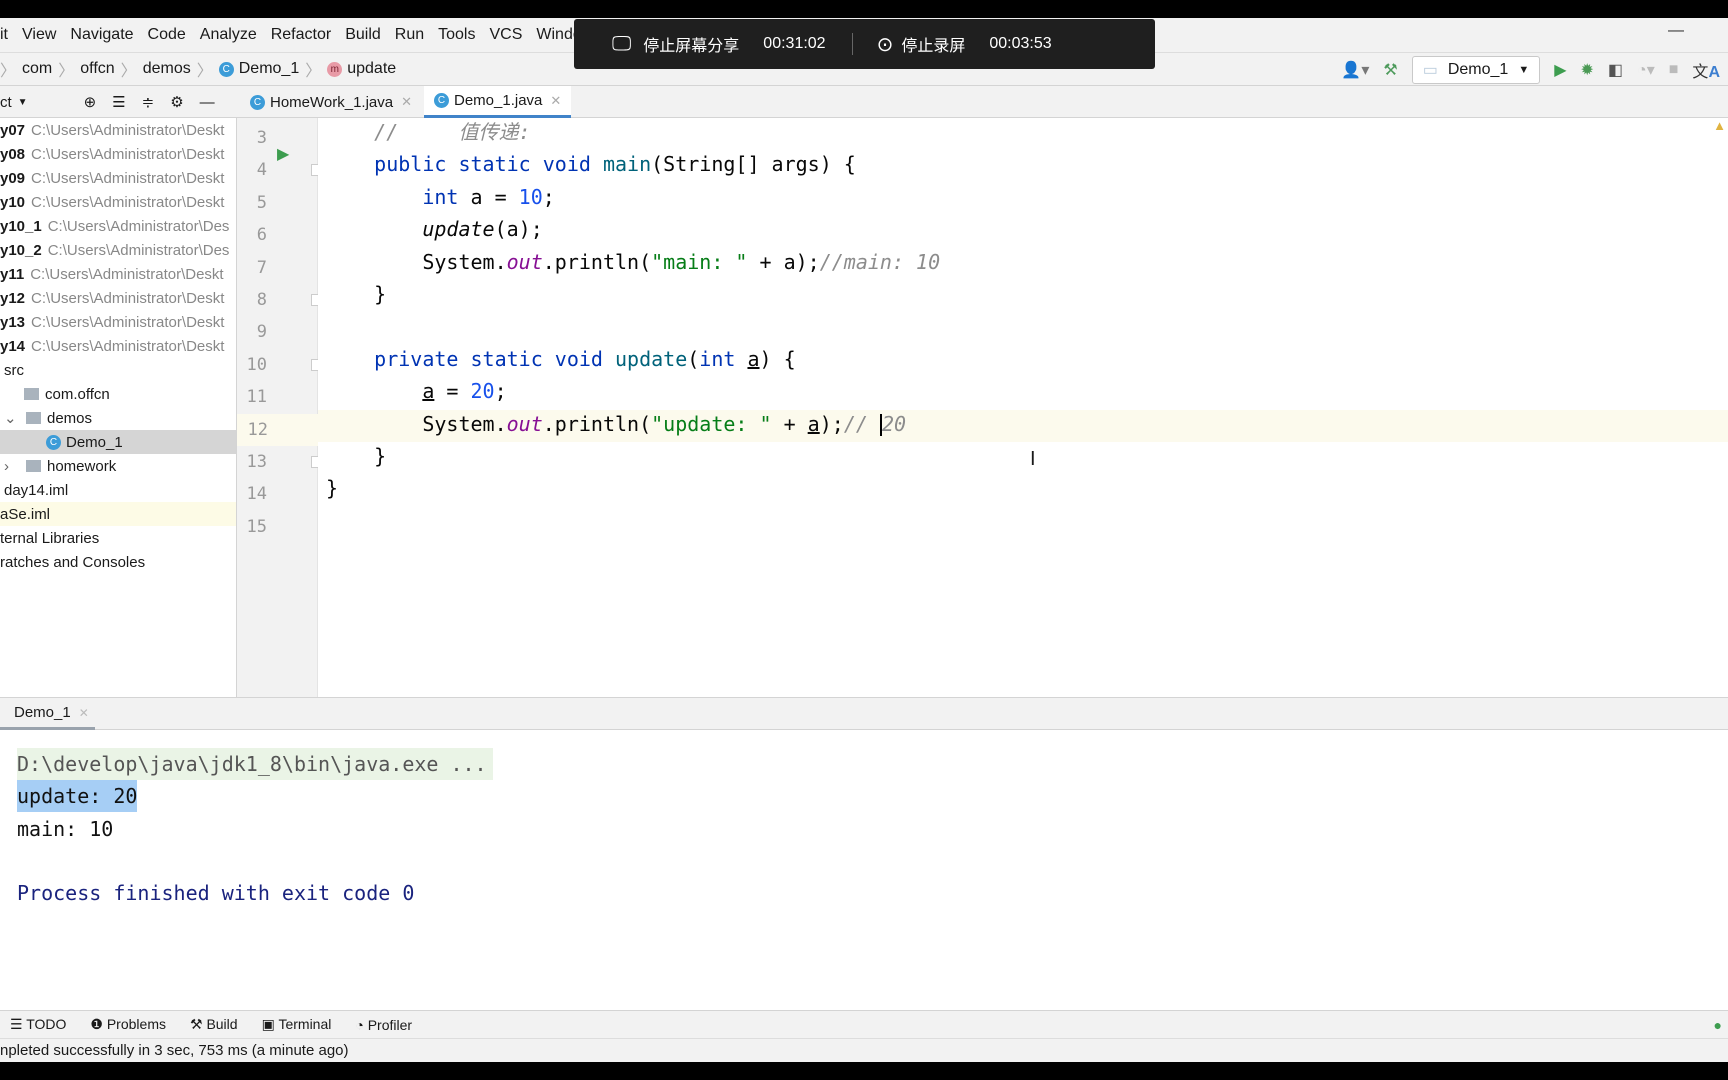 The width and height of the screenshot is (1728, 1080). I want to click on menu-tools: Tools, so click(456, 35).